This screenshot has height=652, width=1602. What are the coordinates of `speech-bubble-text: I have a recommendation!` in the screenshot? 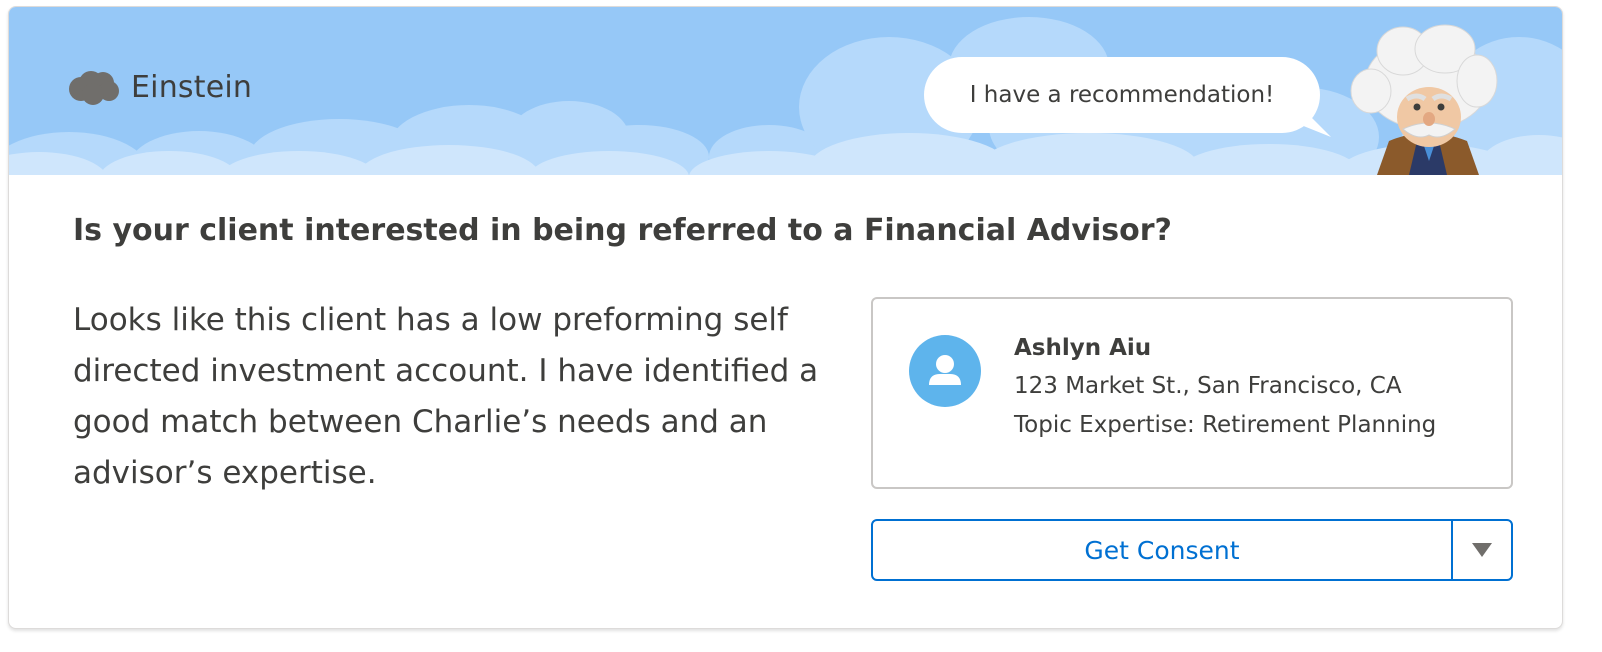 It's located at (1122, 95).